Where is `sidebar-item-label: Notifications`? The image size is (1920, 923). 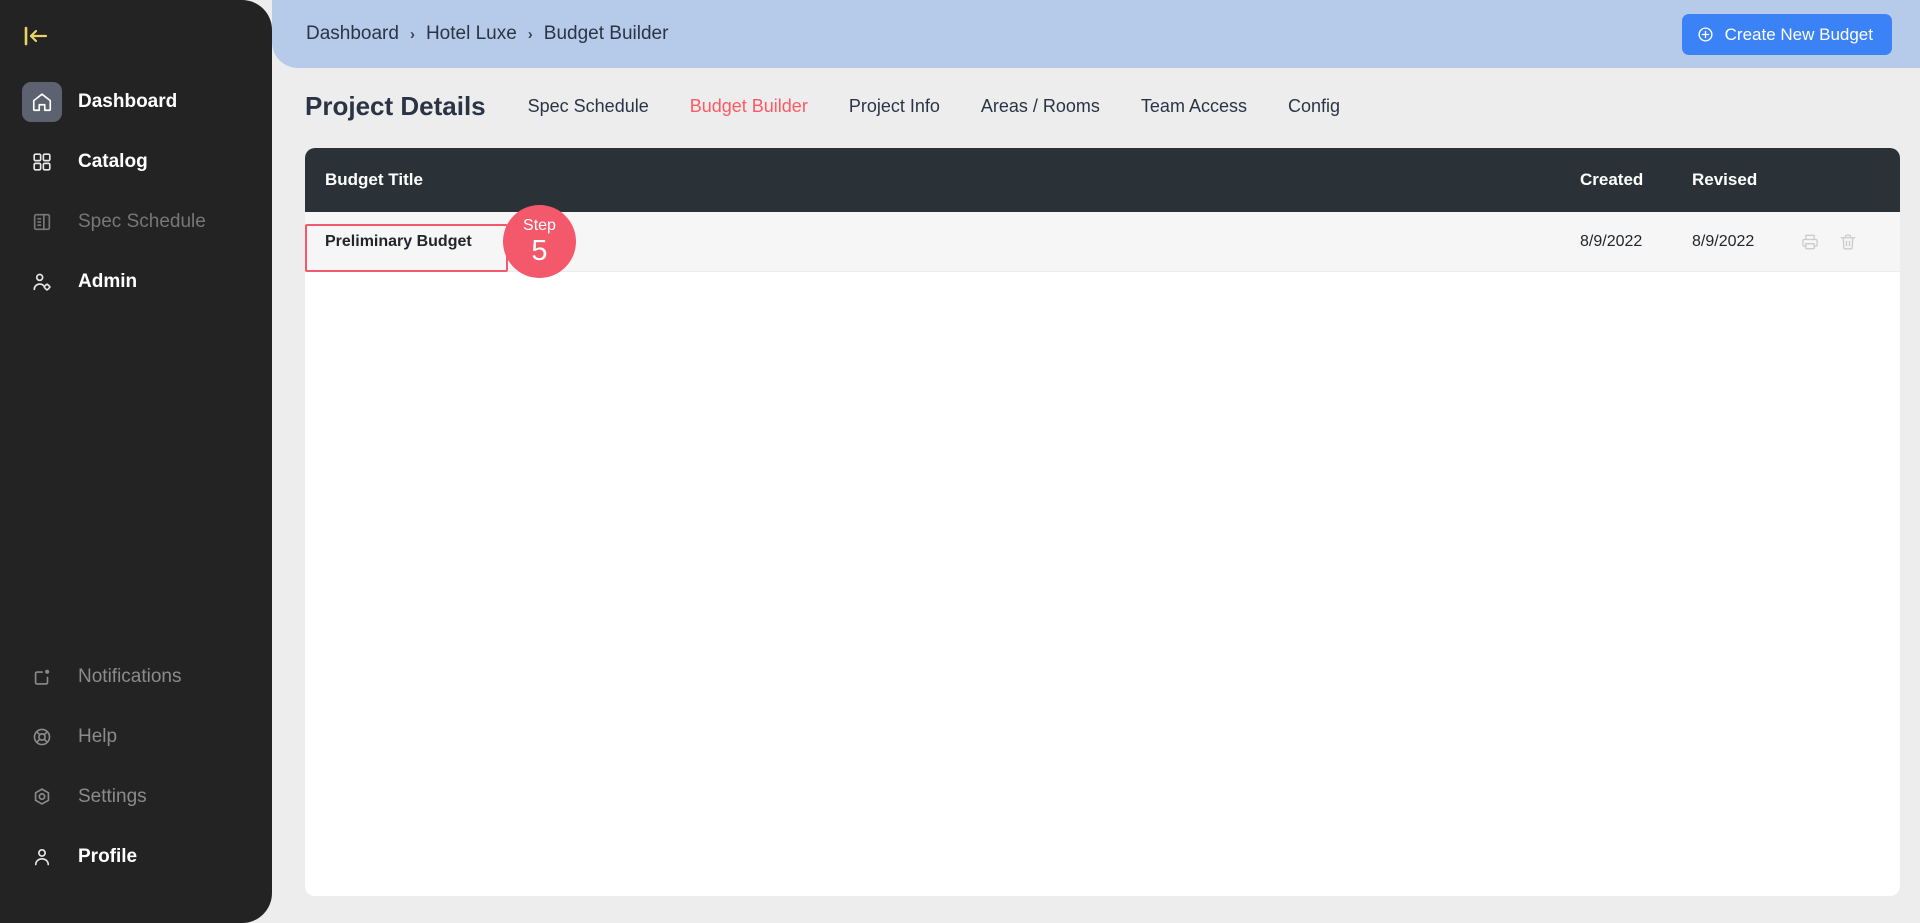
sidebar-item-label: Notifications is located at coordinates (130, 676).